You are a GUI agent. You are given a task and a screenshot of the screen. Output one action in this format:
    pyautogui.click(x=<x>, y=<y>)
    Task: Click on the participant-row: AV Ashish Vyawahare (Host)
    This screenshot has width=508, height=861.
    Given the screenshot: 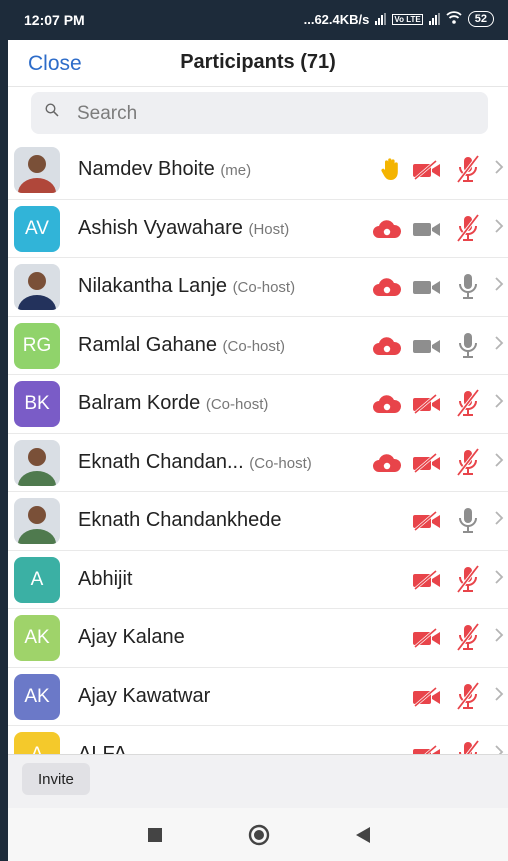 What is the action you would take?
    pyautogui.click(x=258, y=229)
    